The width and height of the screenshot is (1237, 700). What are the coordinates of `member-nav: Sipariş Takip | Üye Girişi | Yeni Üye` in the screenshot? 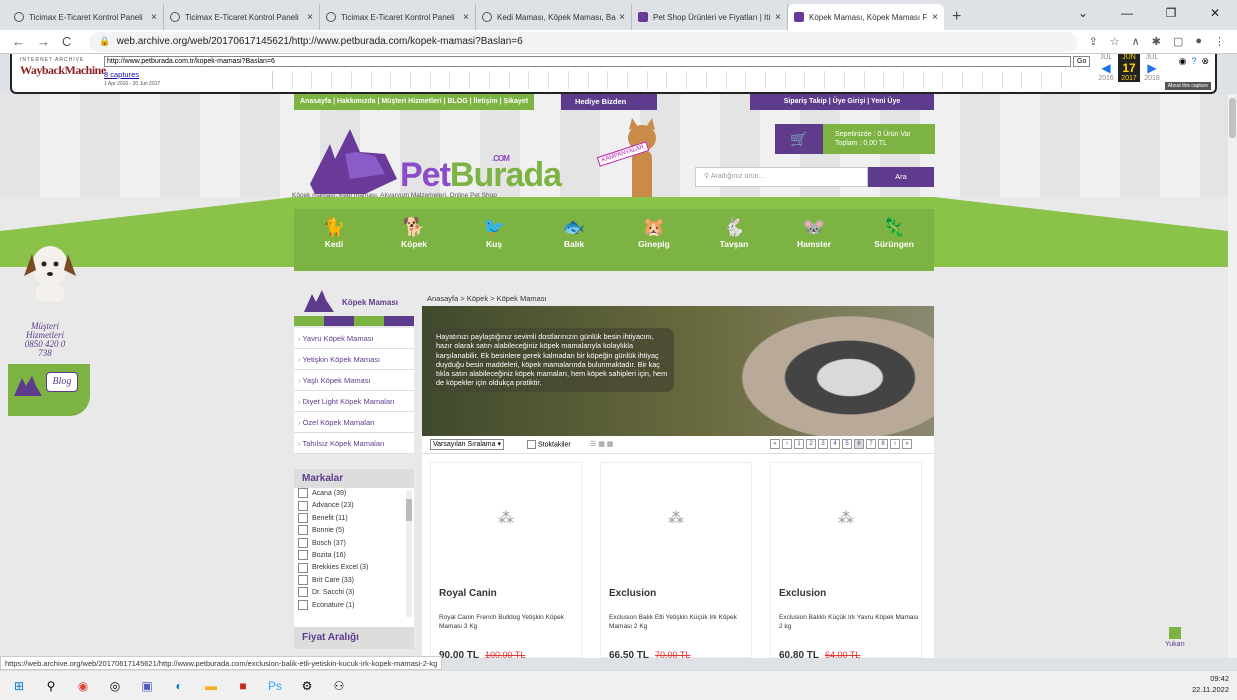 It's located at (842, 102).